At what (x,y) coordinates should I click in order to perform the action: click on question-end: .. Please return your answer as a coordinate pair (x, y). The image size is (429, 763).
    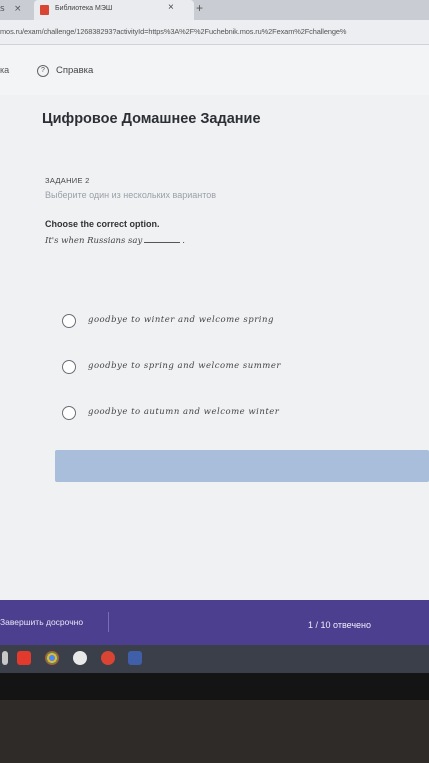
    Looking at the image, I should click on (183, 241).